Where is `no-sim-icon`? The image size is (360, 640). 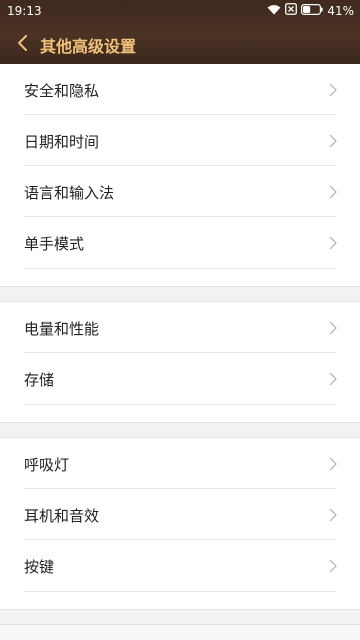 no-sim-icon is located at coordinates (291, 10).